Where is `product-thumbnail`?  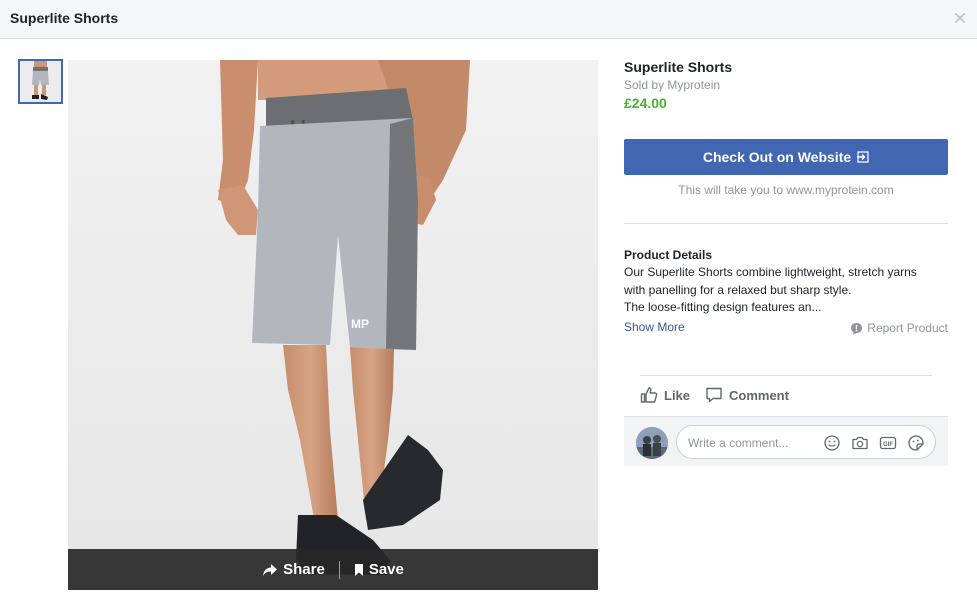
product-thumbnail is located at coordinates (40, 81).